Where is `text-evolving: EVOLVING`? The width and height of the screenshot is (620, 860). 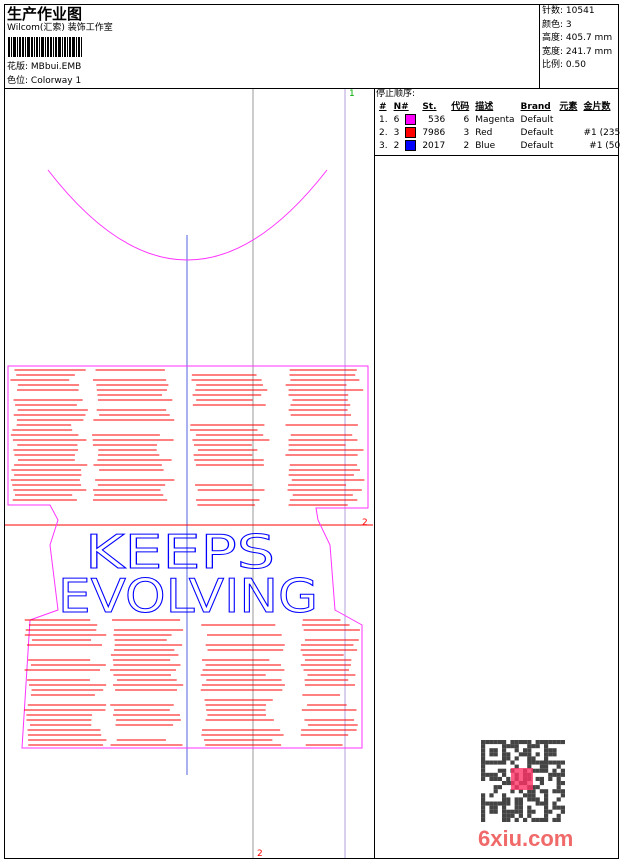 text-evolving: EVOLVING is located at coordinates (188, 596).